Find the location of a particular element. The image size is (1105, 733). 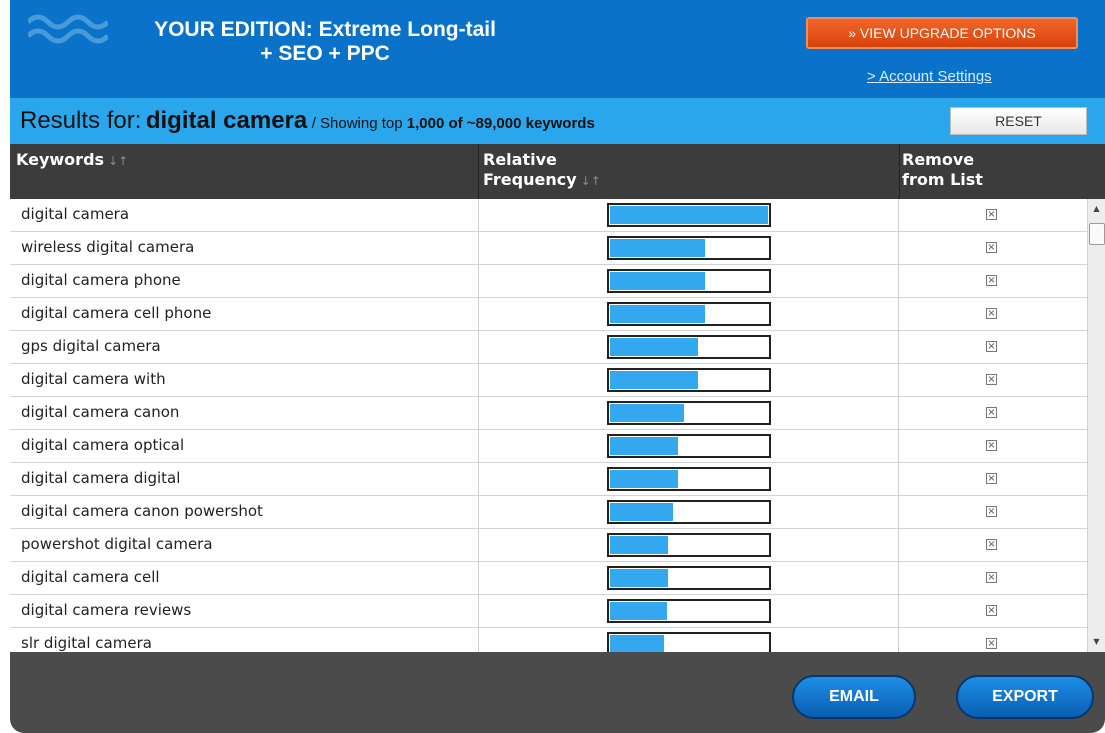

scroll-down-icon: ▼ is located at coordinates (1096, 642).